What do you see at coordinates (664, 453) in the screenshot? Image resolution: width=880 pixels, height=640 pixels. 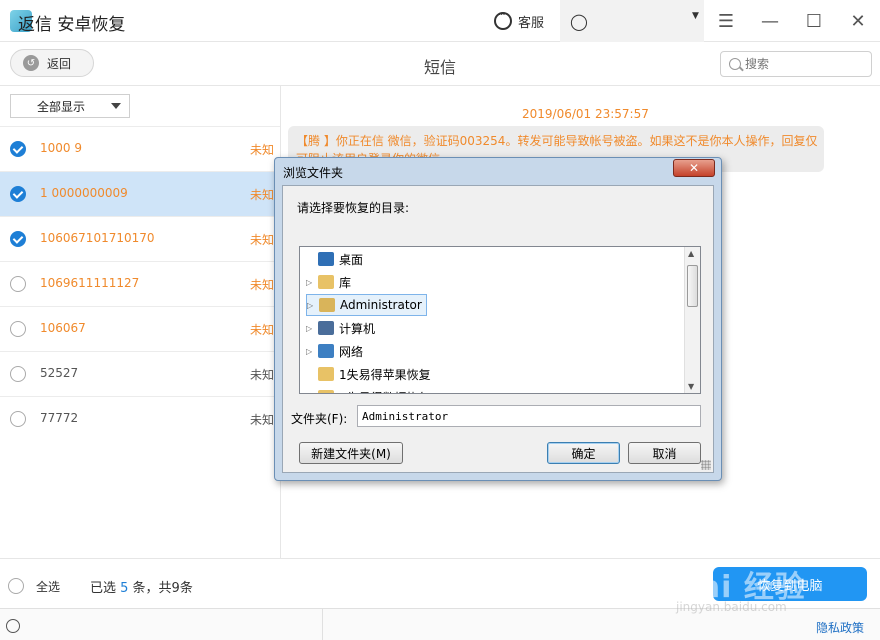 I see `cancel-button: 取消` at bounding box center [664, 453].